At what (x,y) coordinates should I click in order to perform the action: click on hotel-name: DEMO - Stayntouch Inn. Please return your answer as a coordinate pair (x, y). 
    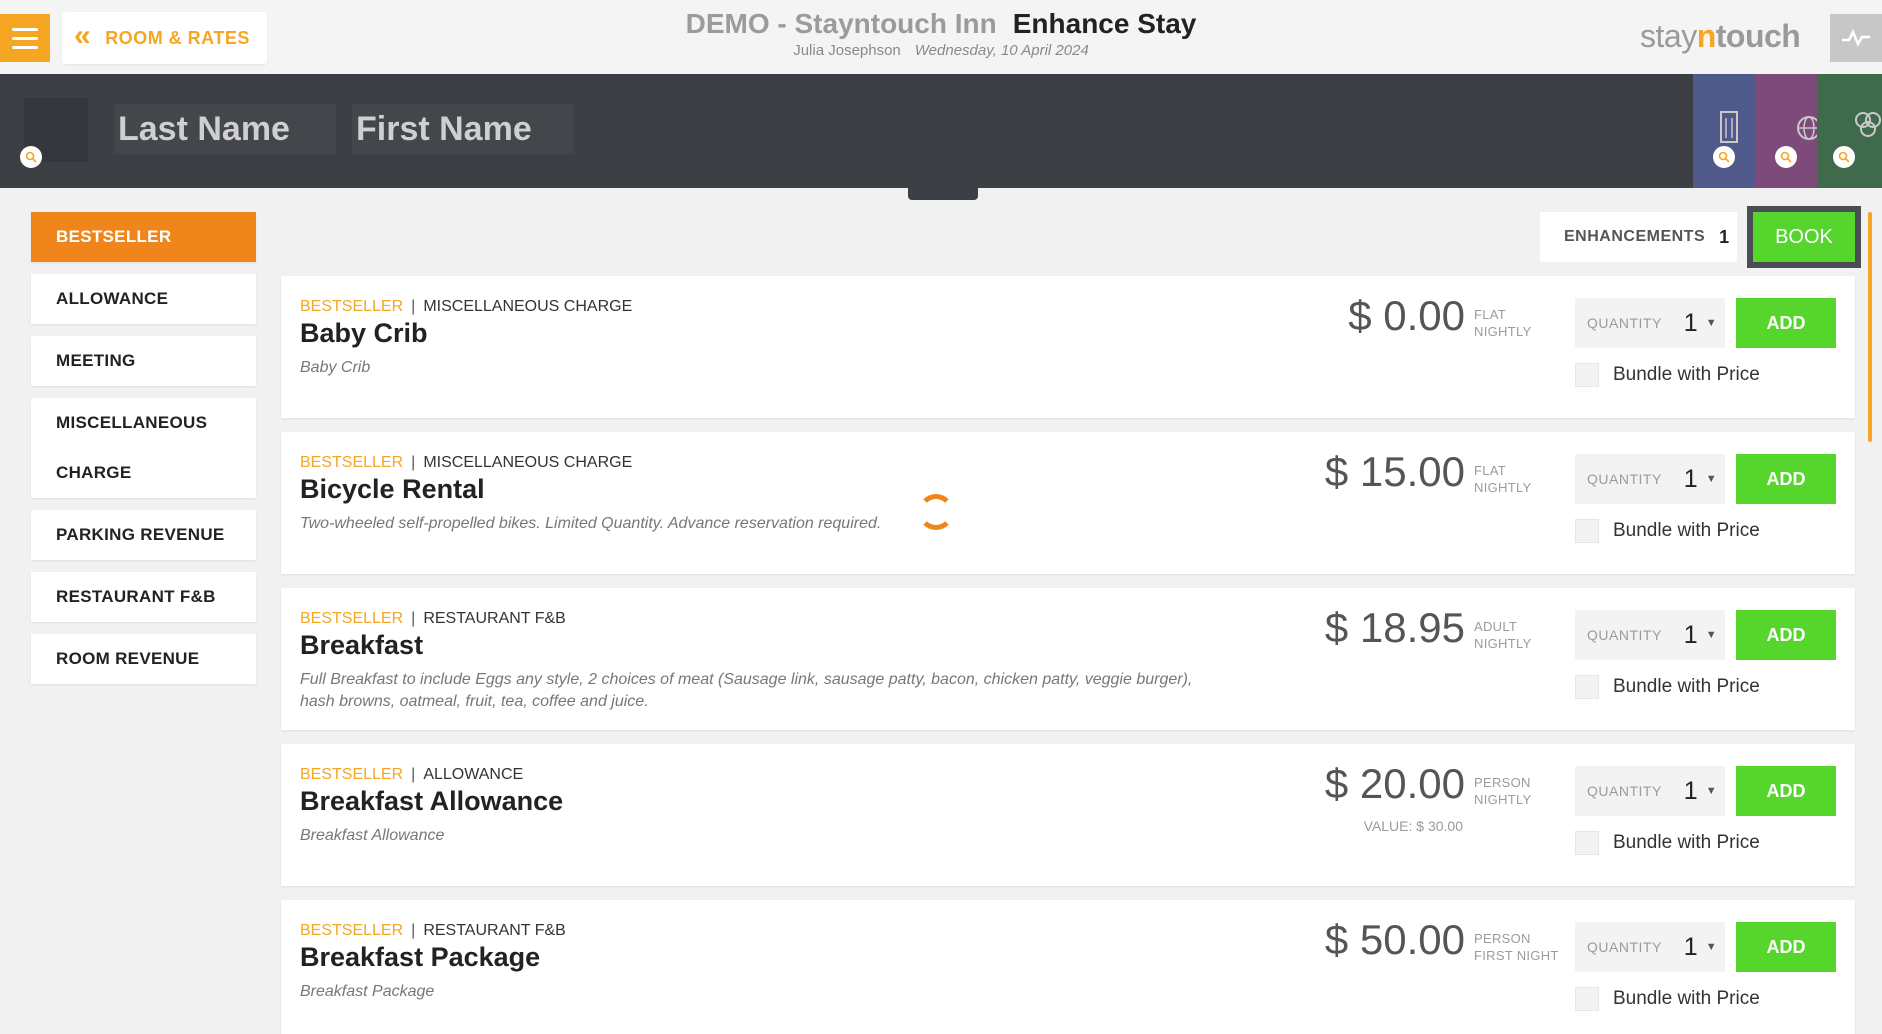
    Looking at the image, I should click on (841, 23).